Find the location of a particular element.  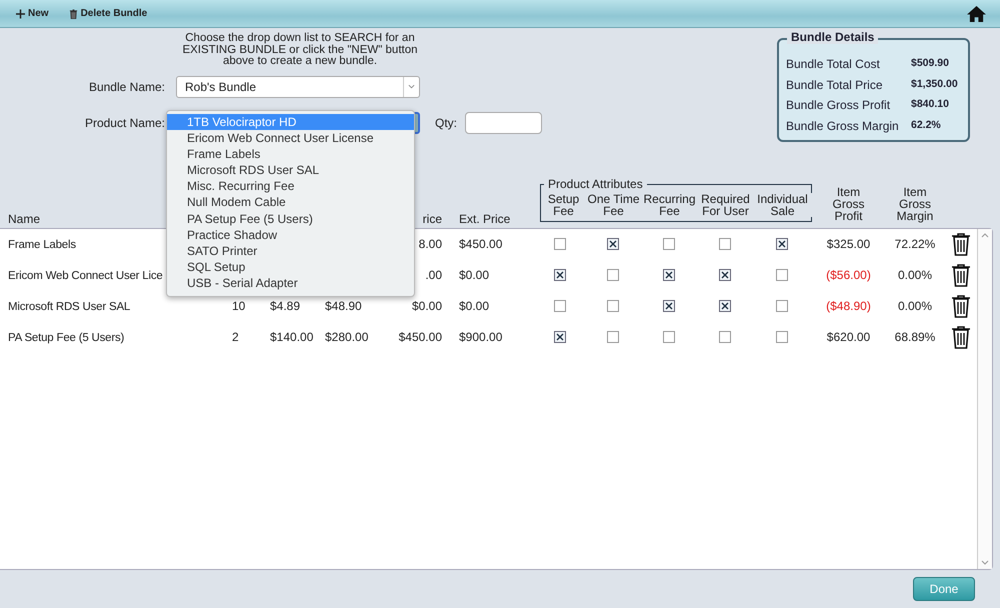

column-header: Item Gross Margin is located at coordinates (915, 205).